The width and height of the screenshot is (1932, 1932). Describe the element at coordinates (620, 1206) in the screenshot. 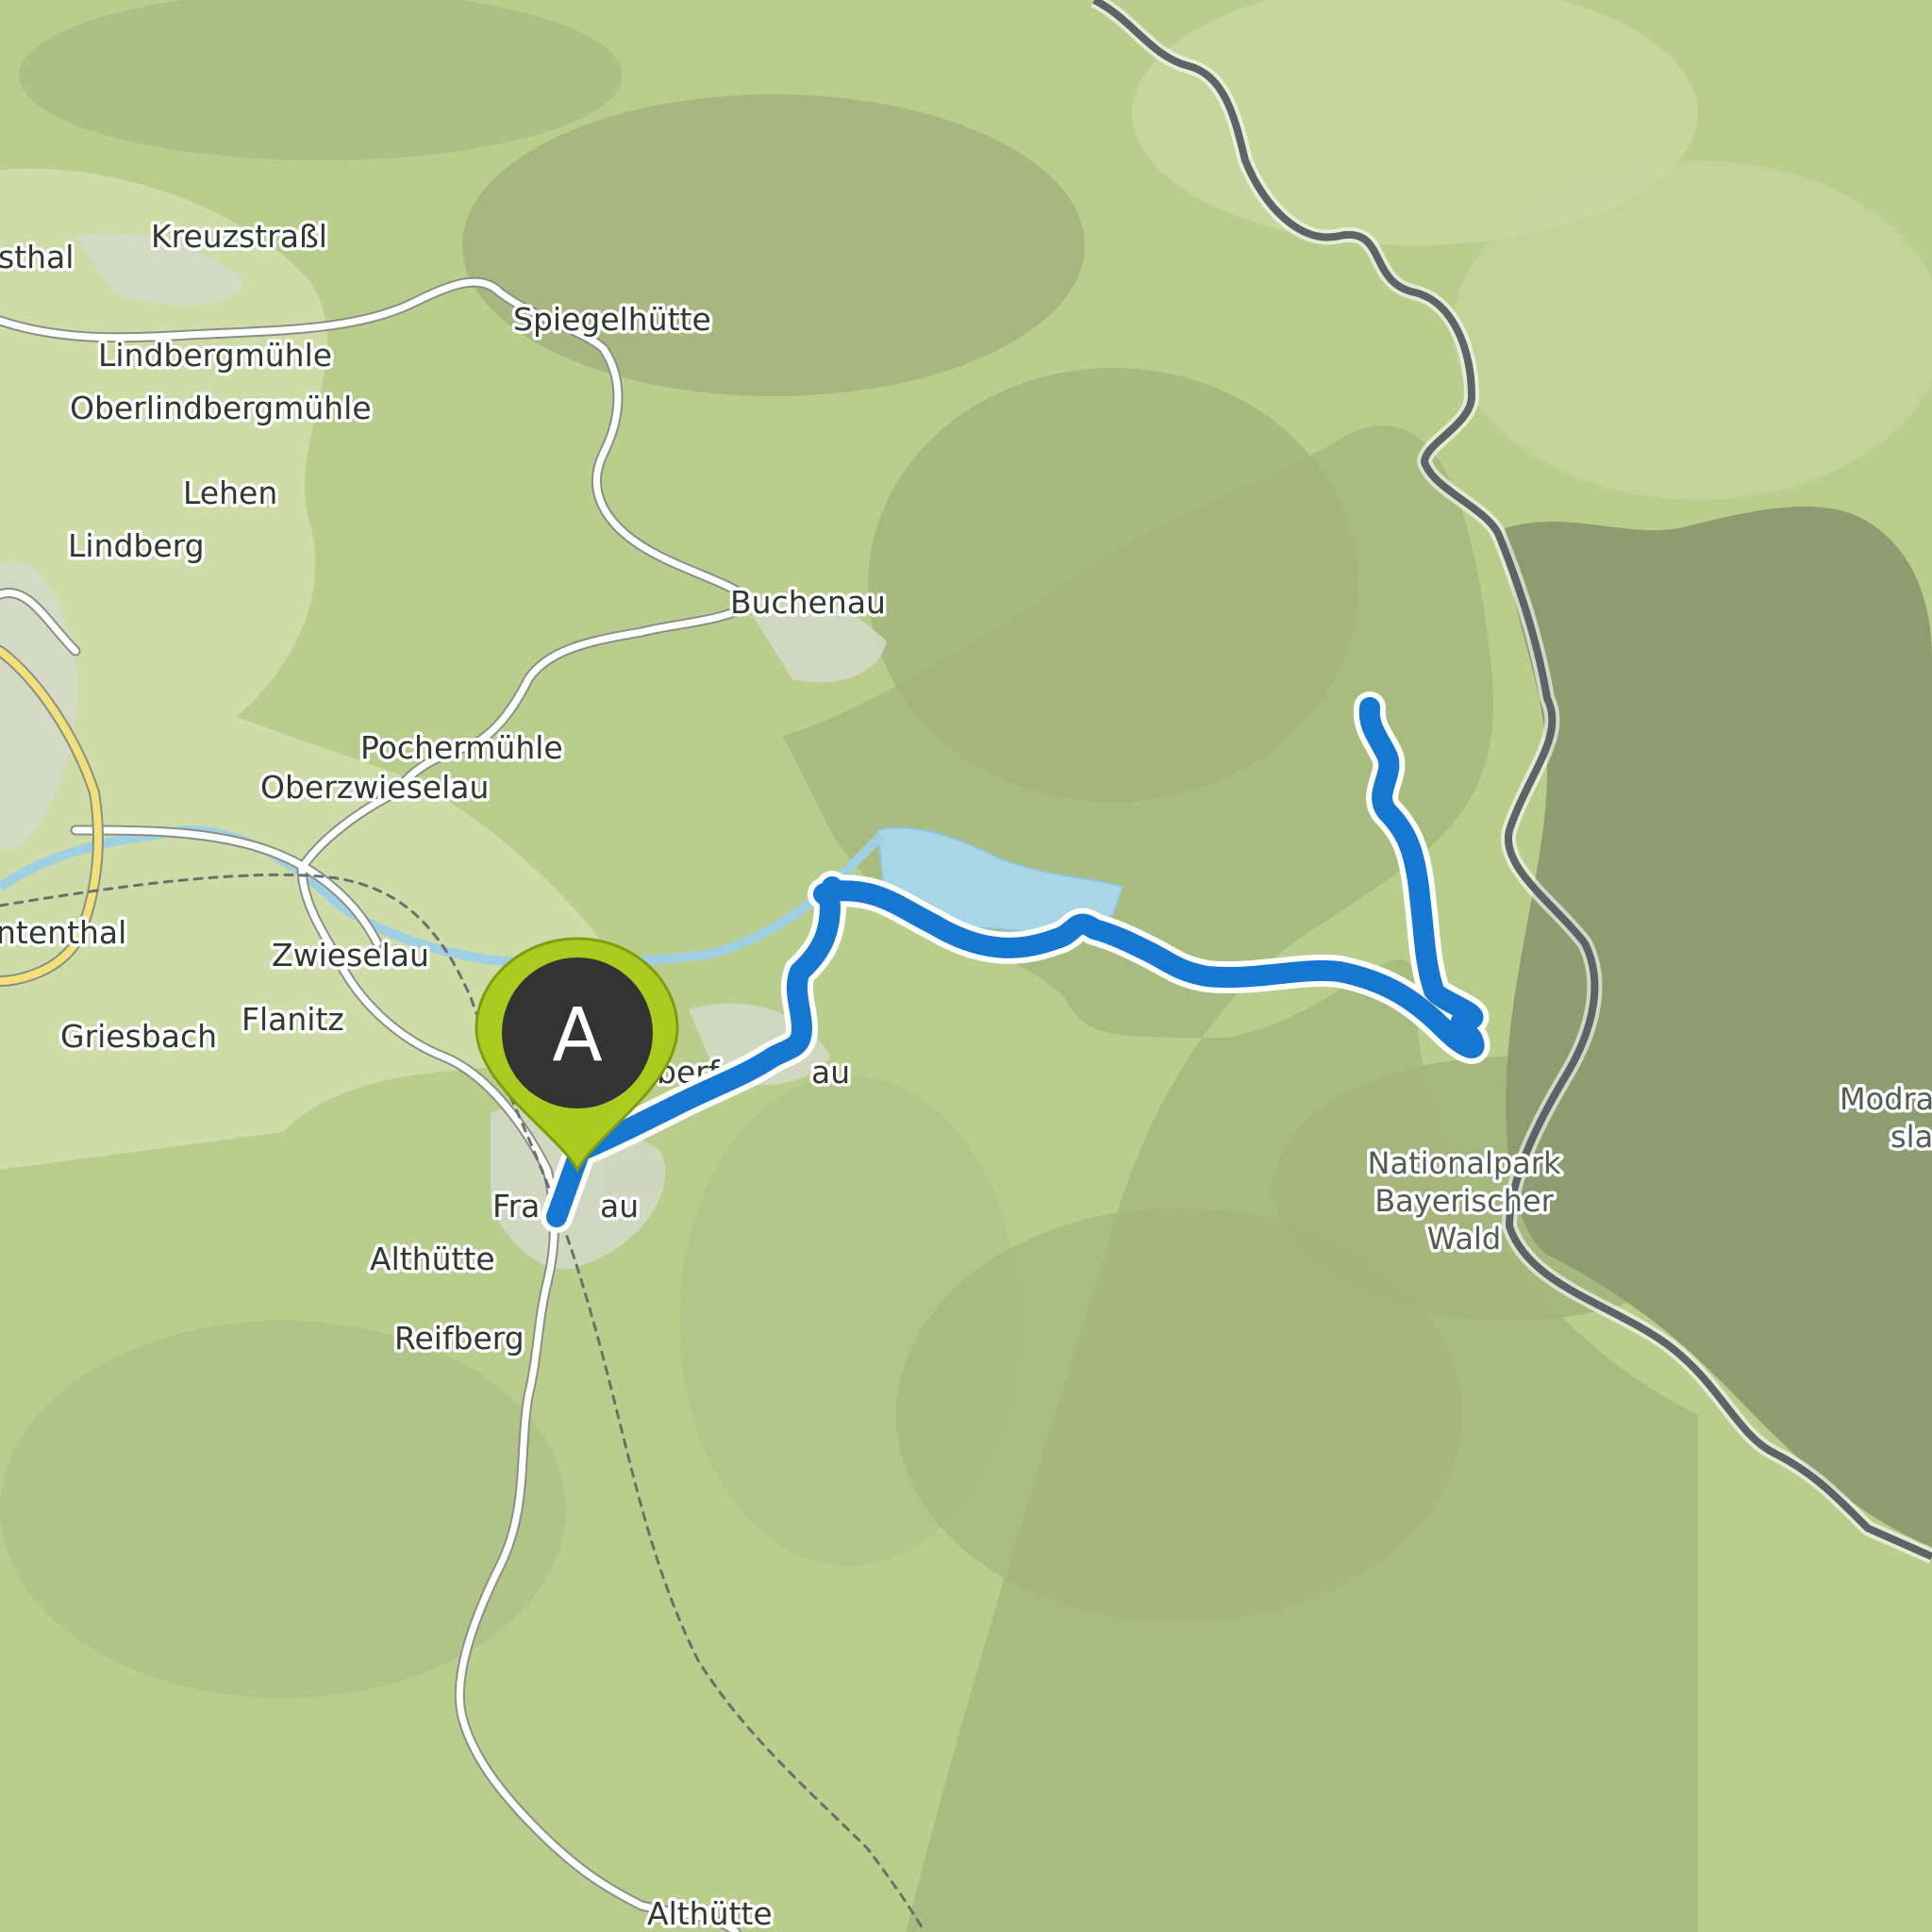

I see `label-frauenau-end: au` at that location.